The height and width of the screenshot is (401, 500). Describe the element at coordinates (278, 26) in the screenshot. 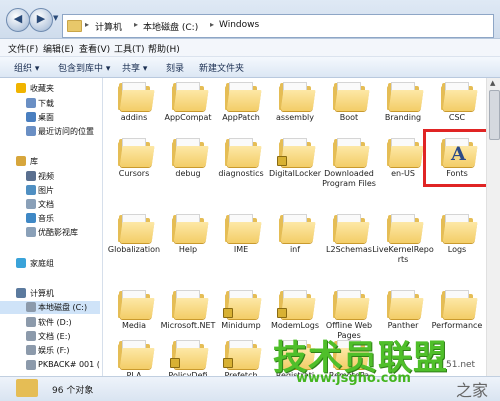

I see `address-bar: ▸ 计算机 ▸ 本地磁盘 (C:) ▸ Windows` at that location.